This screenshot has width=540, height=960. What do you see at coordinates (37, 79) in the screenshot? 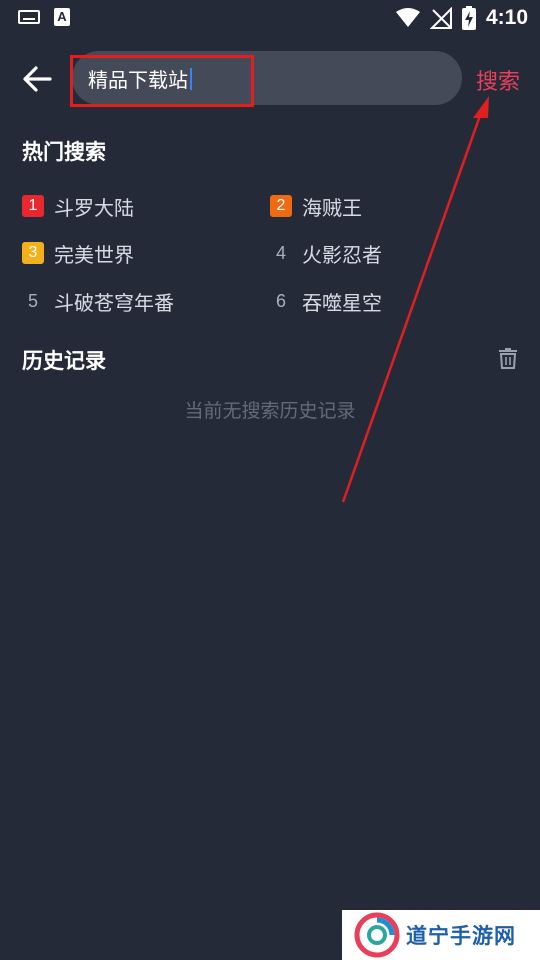
I see `back-arrow-icon` at bounding box center [37, 79].